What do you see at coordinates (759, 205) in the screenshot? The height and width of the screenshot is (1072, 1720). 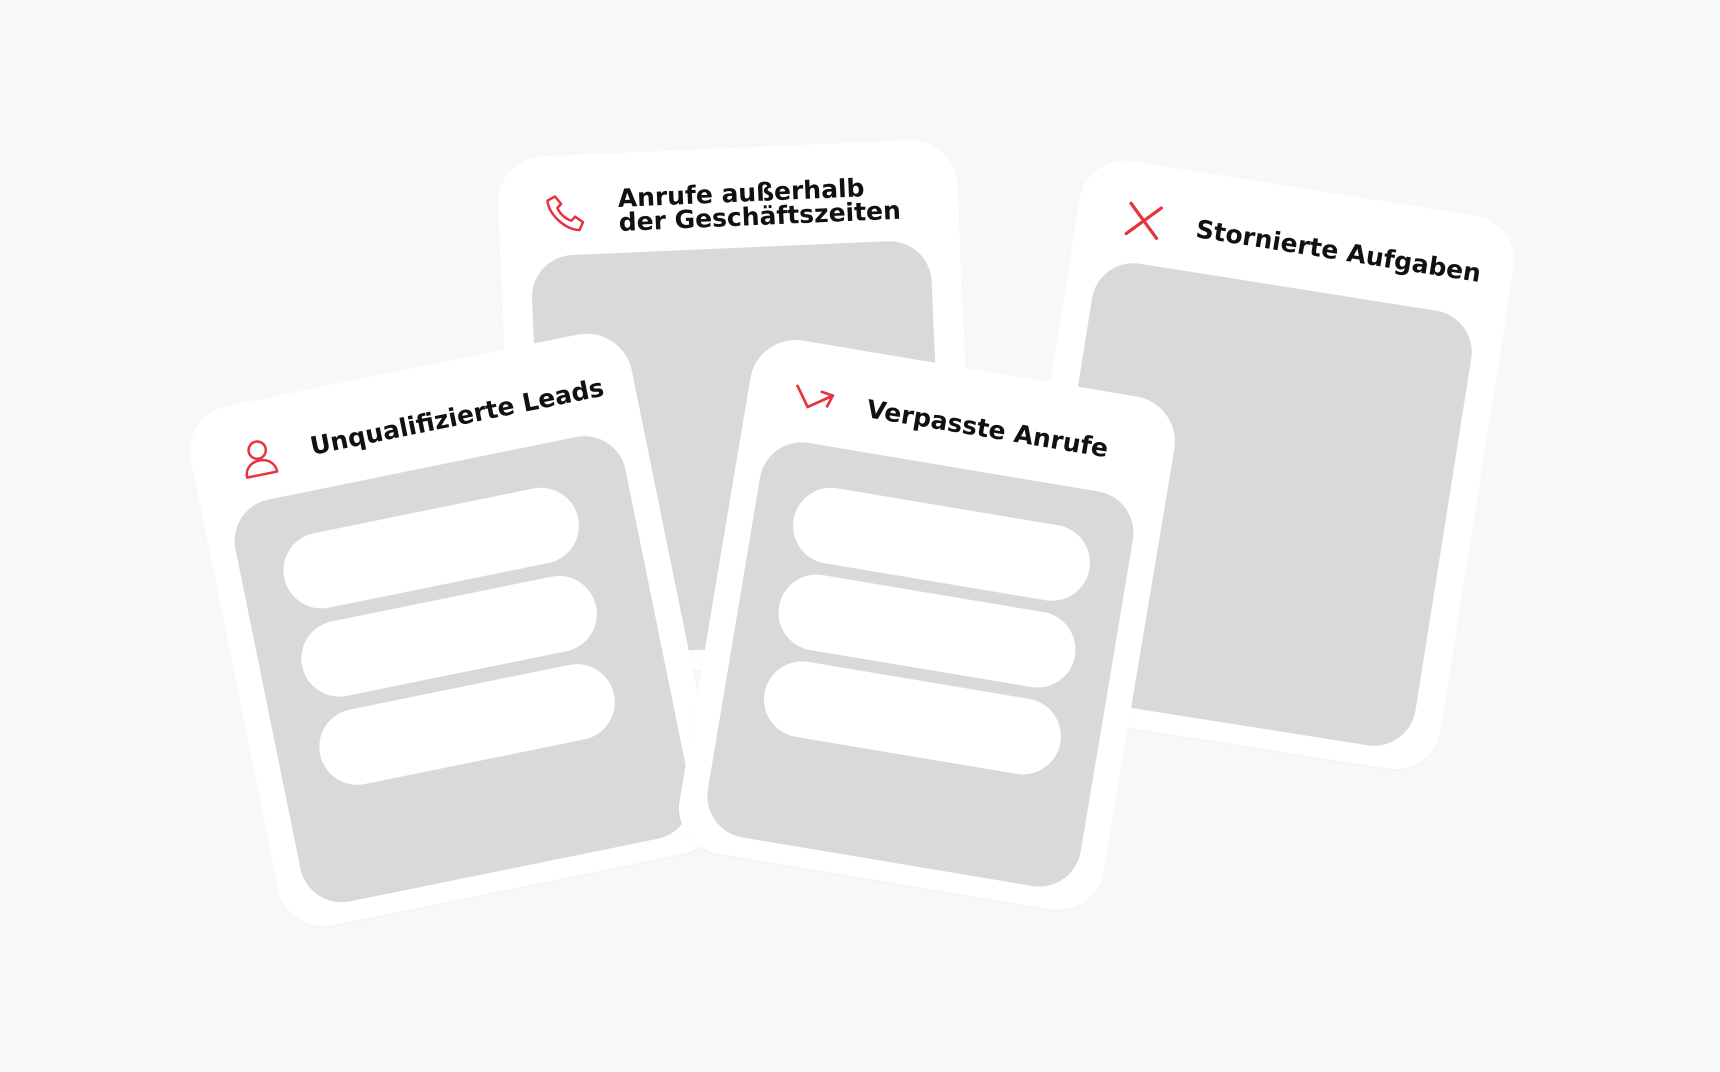 I see `card-title: Anrufe außerhalb der Geschäftszeiten` at bounding box center [759, 205].